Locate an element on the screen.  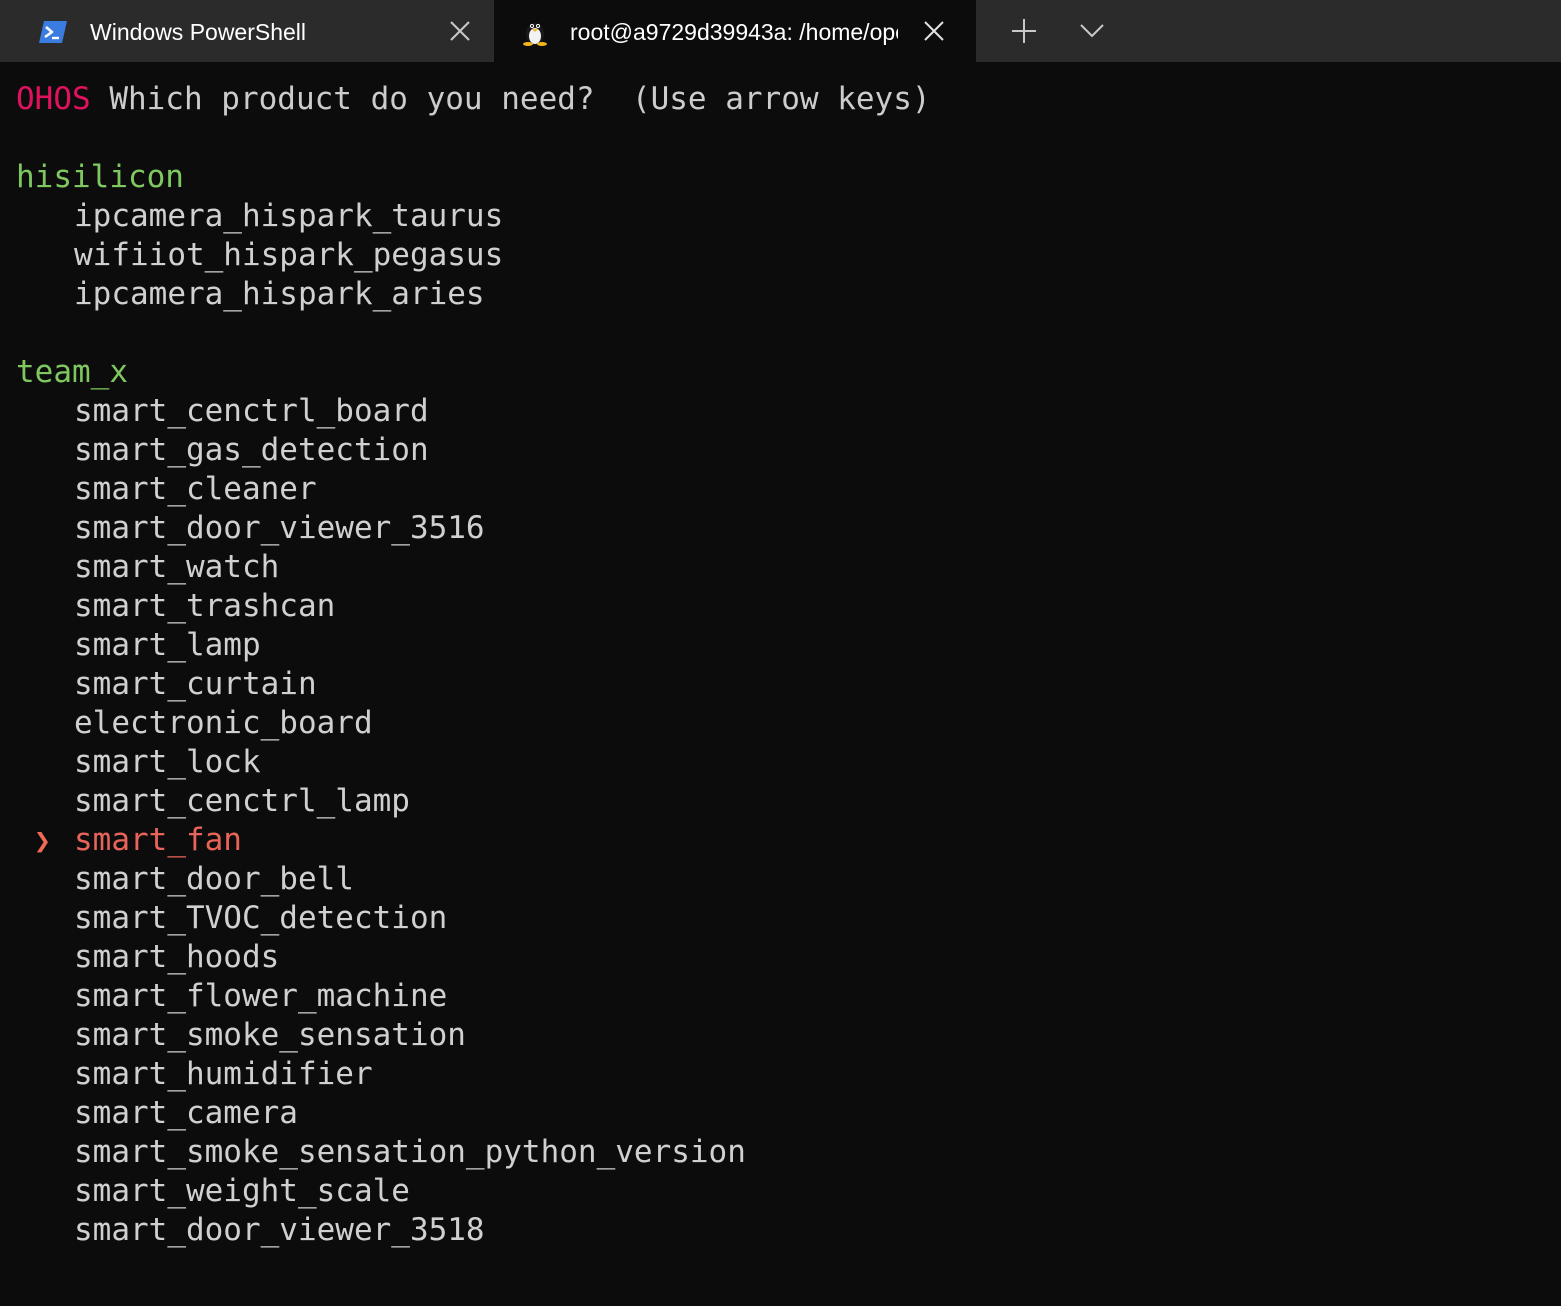
list-item: smart_watch is located at coordinates (176, 567).